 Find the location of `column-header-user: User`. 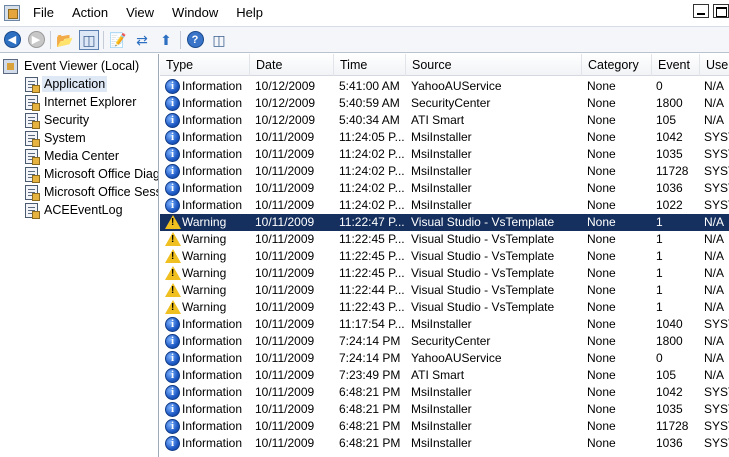

column-header-user: User is located at coordinates (714, 65).